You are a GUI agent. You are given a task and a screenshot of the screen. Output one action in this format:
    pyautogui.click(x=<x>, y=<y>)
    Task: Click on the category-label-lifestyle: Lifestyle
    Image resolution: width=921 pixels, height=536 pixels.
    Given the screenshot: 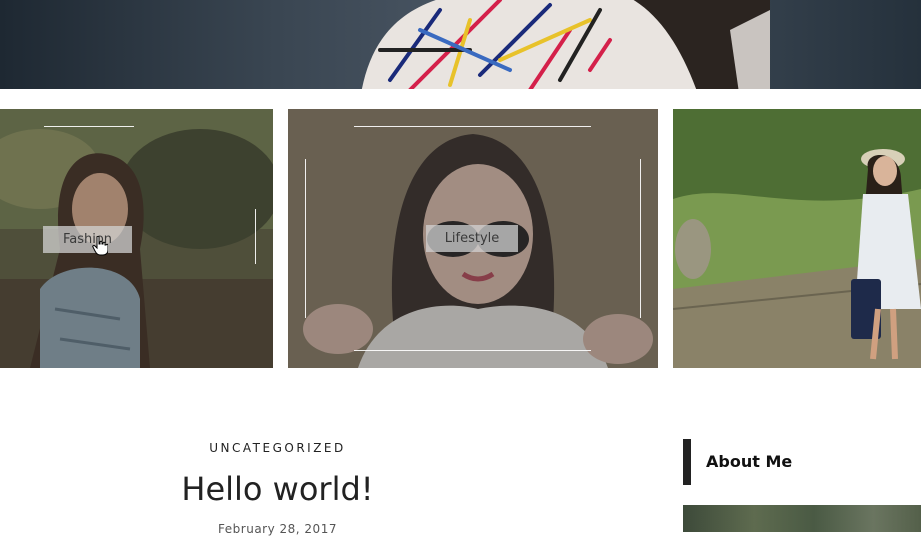 What is the action you would take?
    pyautogui.click(x=472, y=238)
    